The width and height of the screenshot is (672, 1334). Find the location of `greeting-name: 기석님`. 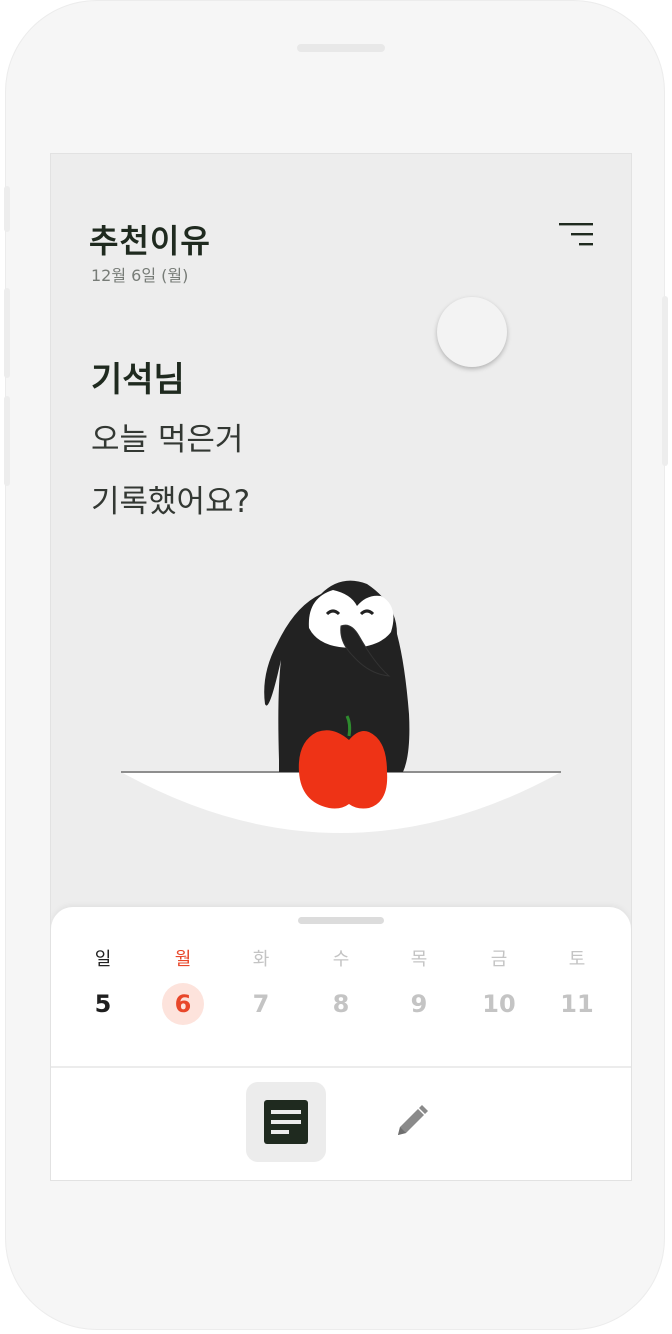

greeting-name: 기석님 is located at coordinates (138, 380).